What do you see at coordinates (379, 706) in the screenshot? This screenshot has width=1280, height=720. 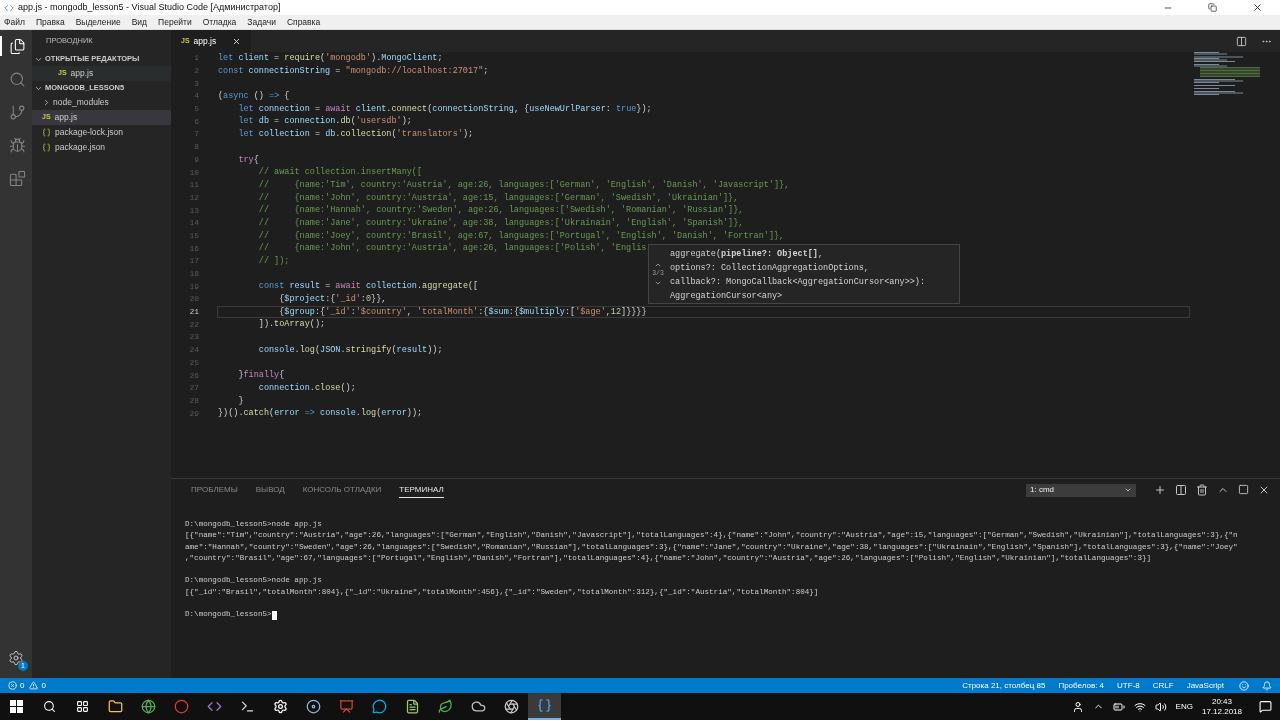 I see `chat-icon` at bounding box center [379, 706].